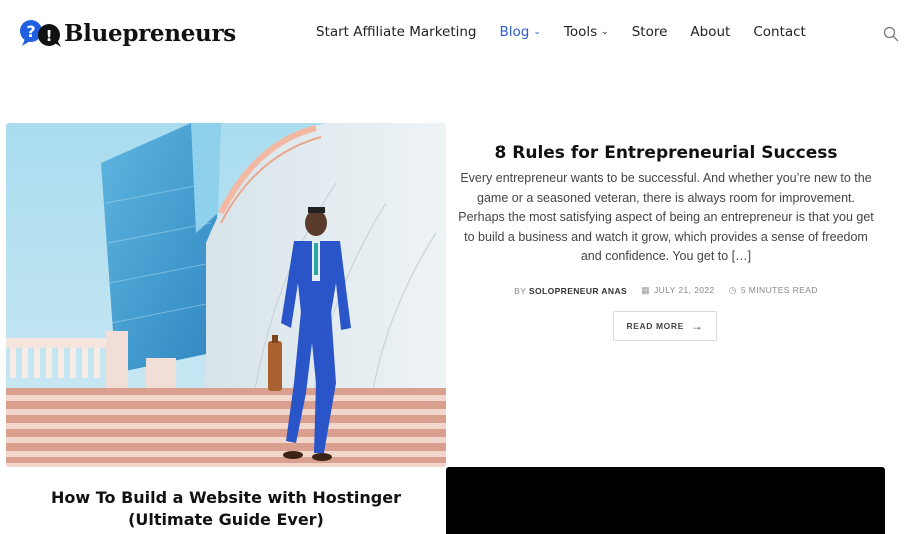 The width and height of the screenshot is (910, 534). What do you see at coordinates (150, 33) in the screenshot?
I see `site-name: Bluepreneurs` at bounding box center [150, 33].